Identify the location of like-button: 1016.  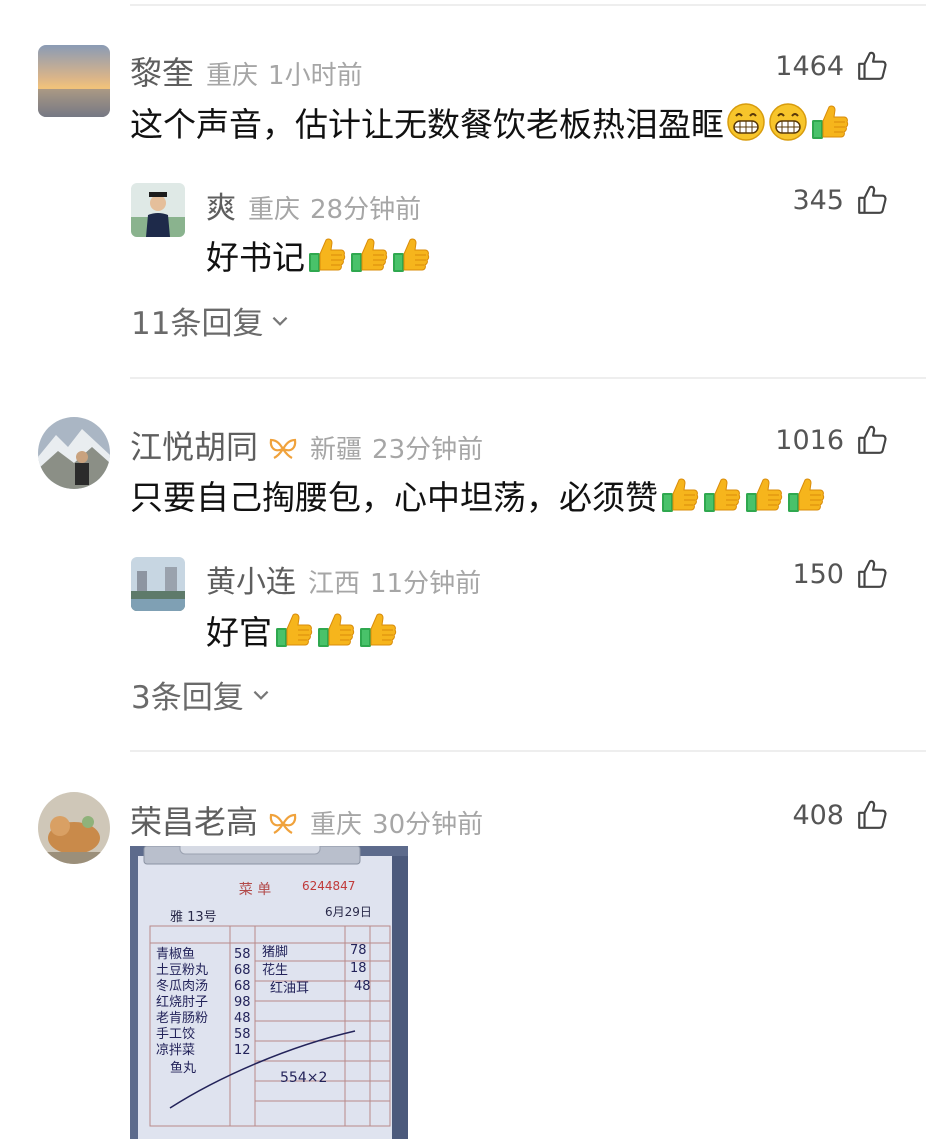
(831, 440).